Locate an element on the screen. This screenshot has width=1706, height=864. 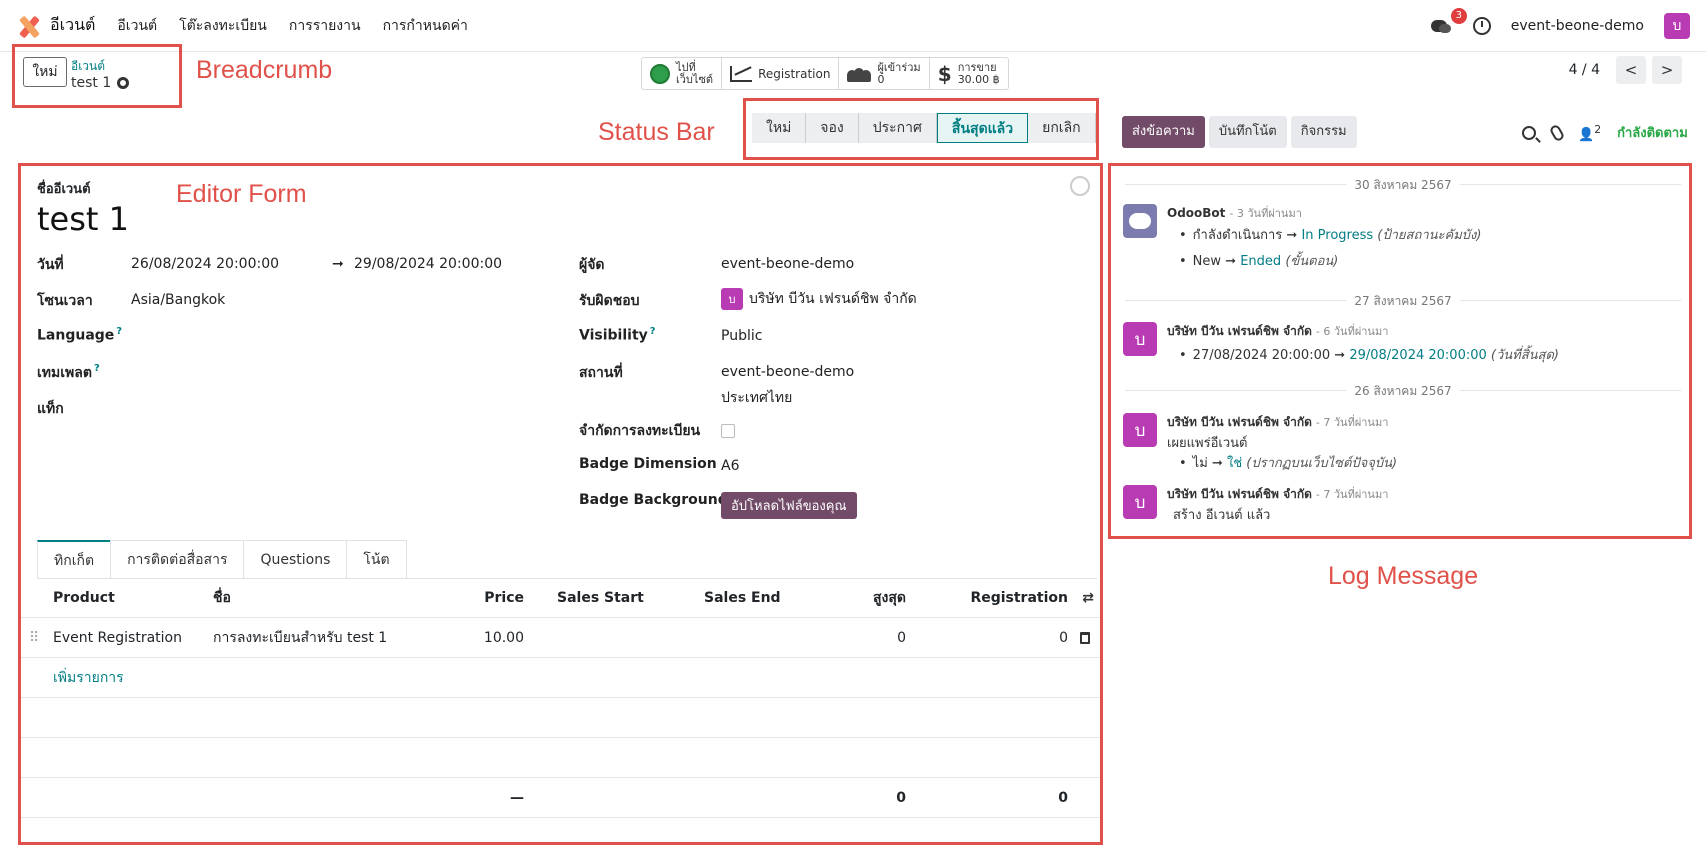
date-separator: 27 สิงหาคม 2567 is located at coordinates (1403, 301).